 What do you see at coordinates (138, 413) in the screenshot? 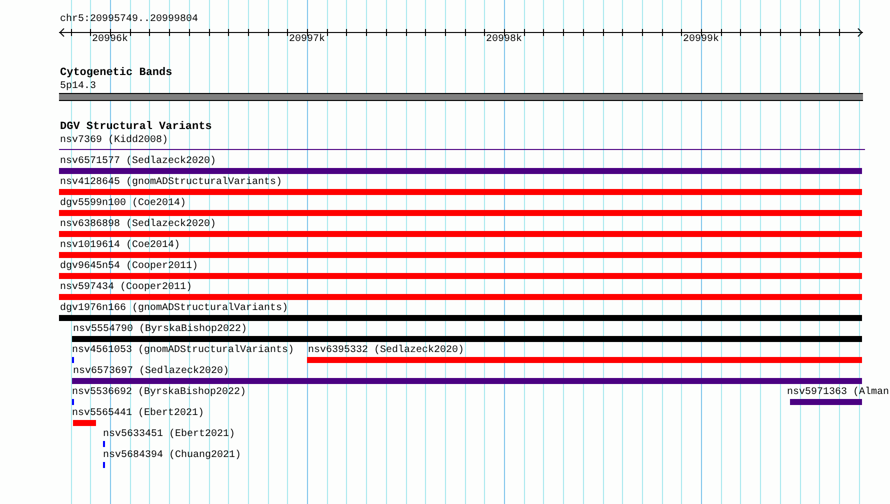
I see `variant-label: nsv5565441 (Ebert2021)` at bounding box center [138, 413].